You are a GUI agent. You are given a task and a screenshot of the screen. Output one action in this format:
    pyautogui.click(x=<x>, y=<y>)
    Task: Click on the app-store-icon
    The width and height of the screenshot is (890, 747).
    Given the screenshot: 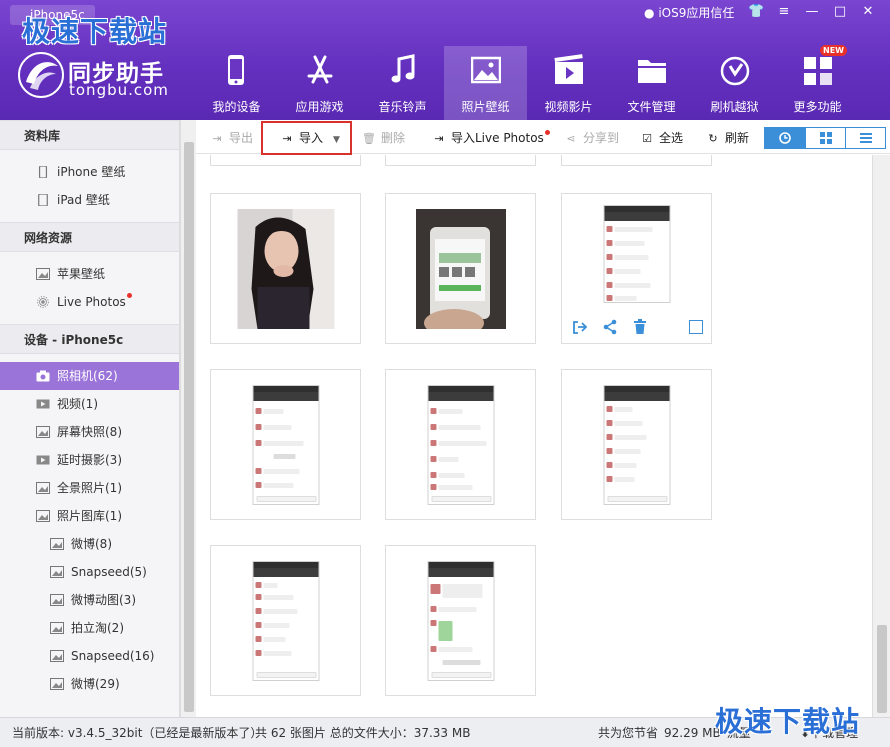 What is the action you would take?
    pyautogui.click(x=320, y=69)
    